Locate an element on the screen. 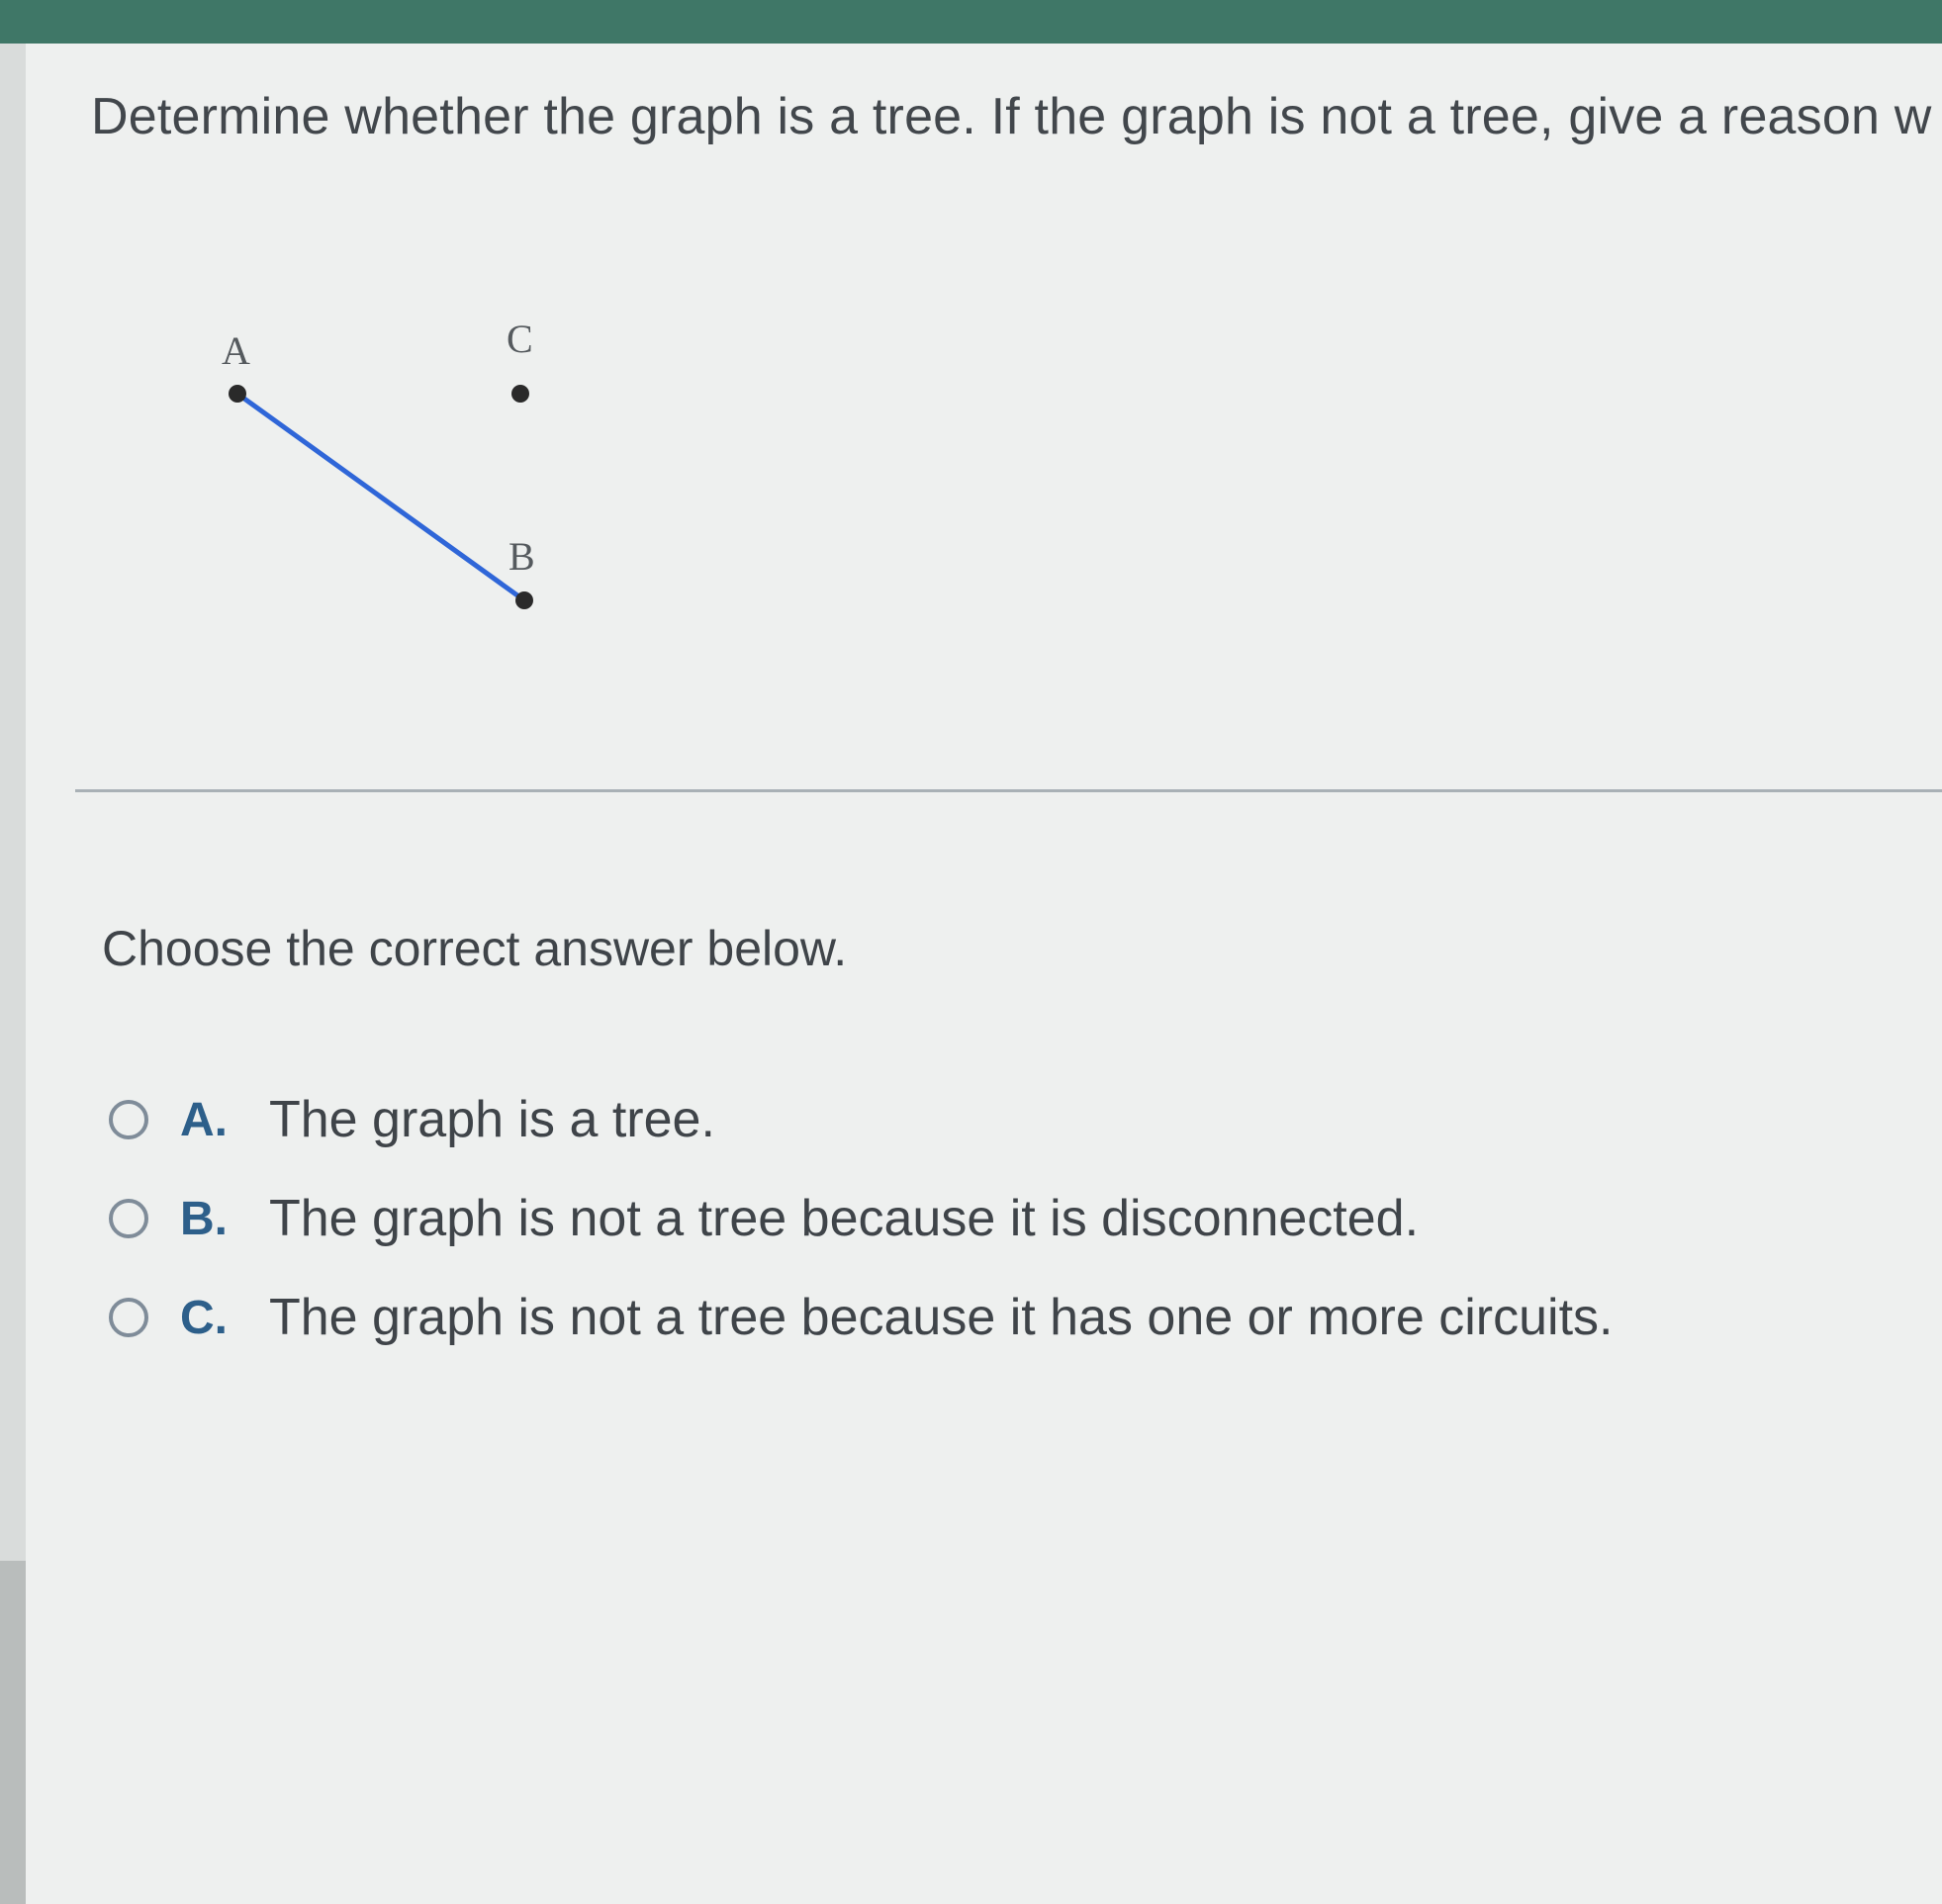 The image size is (1942, 1904). answer-prompt: Choose the correct answer below. is located at coordinates (475, 948).